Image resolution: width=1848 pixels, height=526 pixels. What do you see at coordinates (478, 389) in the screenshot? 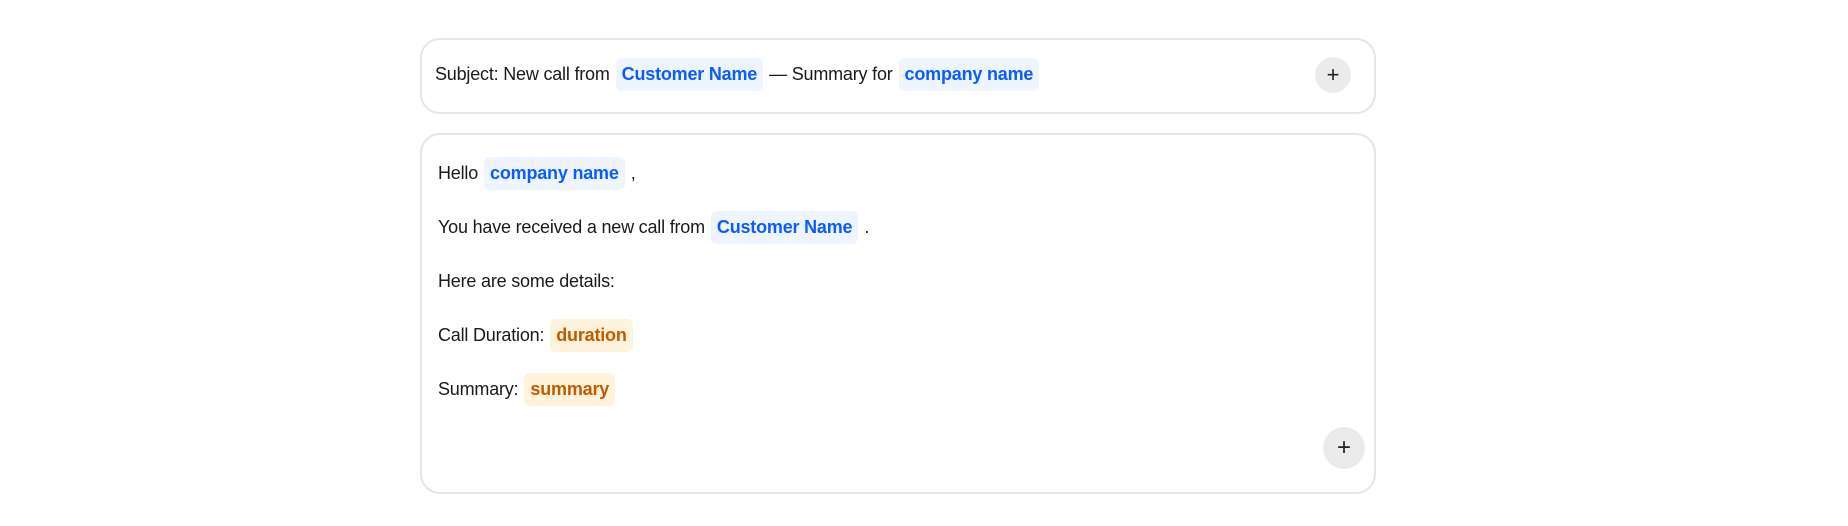
I see `body-text: Summary:` at bounding box center [478, 389].